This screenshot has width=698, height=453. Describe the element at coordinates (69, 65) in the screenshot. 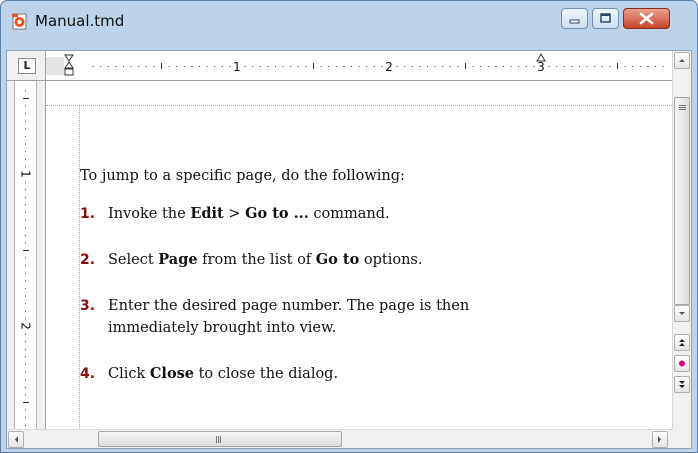

I see `hanging-indent-marker` at that location.